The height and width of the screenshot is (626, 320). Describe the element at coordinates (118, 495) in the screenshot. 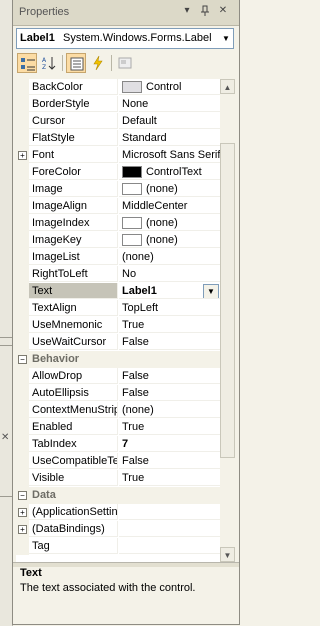

I see `category-row: − Data` at that location.